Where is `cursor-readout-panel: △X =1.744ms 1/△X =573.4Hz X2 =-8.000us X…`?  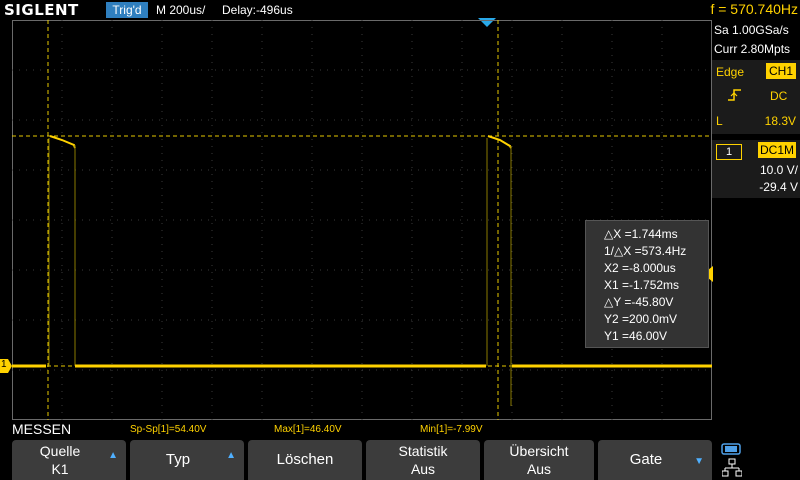 cursor-readout-panel: △X =1.744ms 1/△X =573.4Hz X2 =-8.000us X… is located at coordinates (647, 284).